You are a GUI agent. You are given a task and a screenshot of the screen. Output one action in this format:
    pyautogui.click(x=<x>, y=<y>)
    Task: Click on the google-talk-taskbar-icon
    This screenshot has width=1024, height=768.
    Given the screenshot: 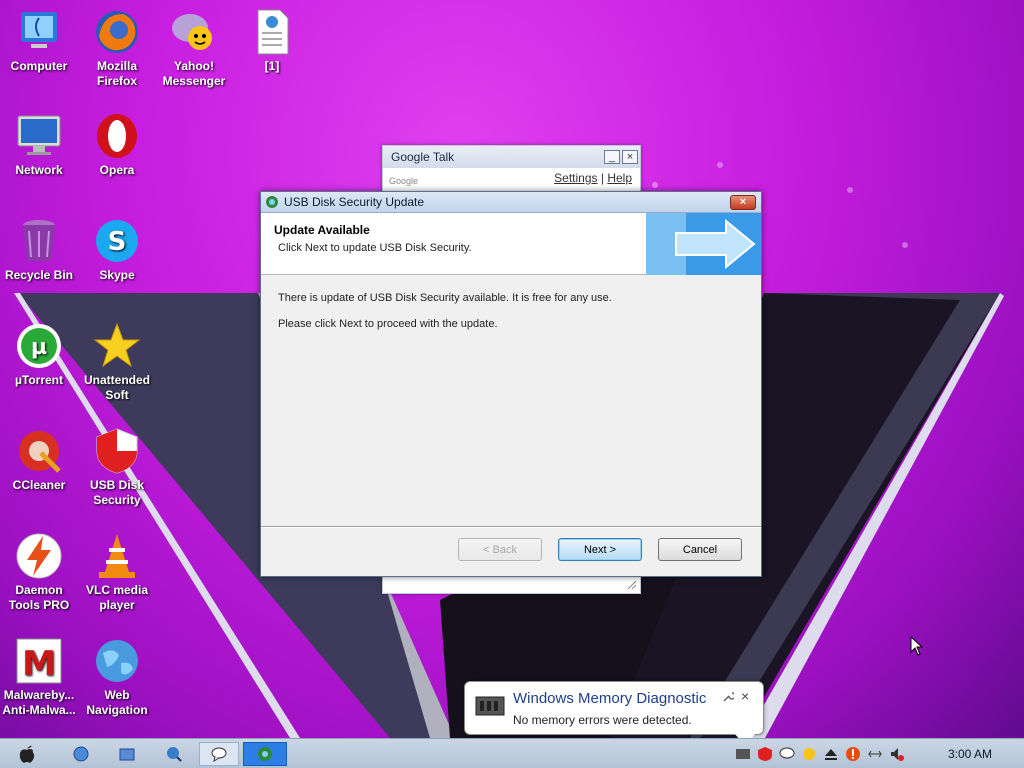 What is the action you would take?
    pyautogui.click(x=219, y=754)
    